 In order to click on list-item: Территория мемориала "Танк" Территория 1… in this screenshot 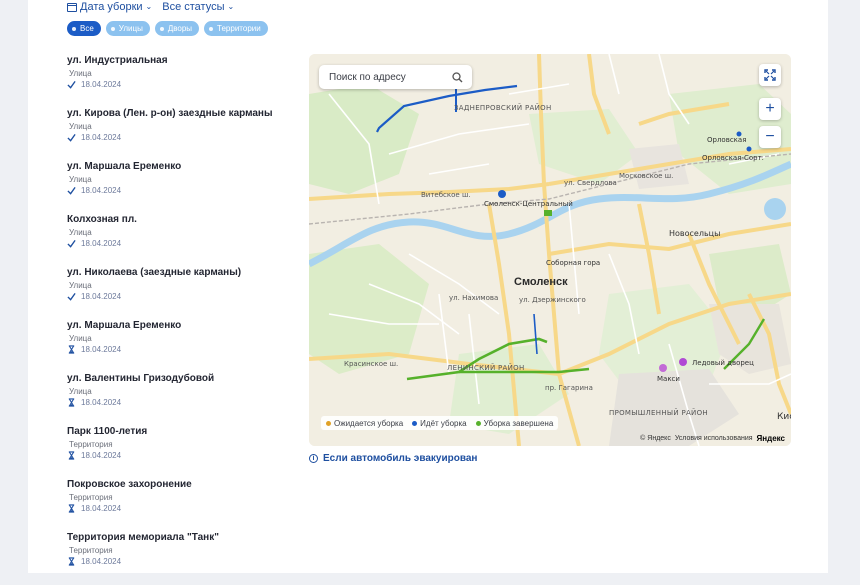, I will do `click(187, 558)`.